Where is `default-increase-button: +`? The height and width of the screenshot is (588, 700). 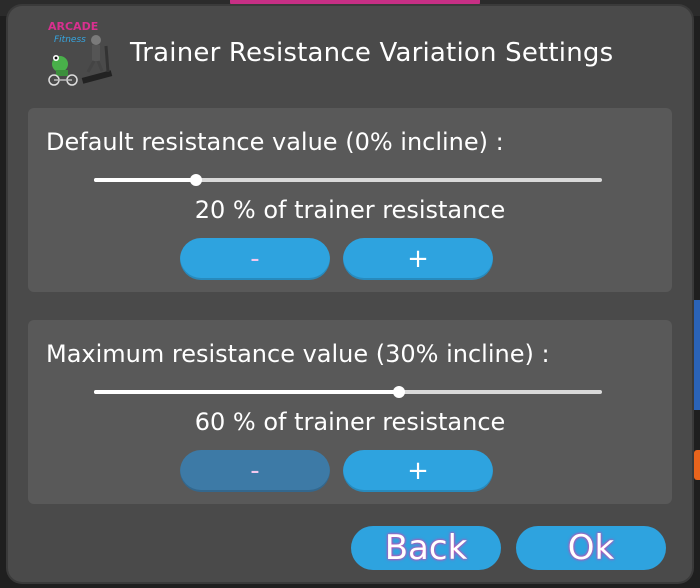
default-increase-button: + is located at coordinates (418, 259).